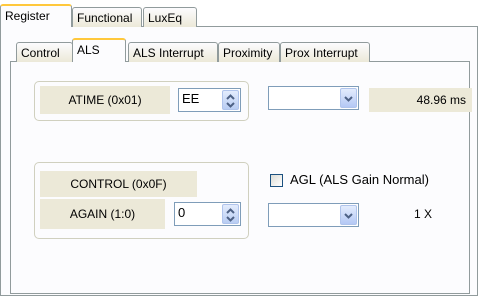 The height and width of the screenshot is (297, 480). What do you see at coordinates (168, 53) in the screenshot?
I see `tab-als-interrupt-label: ALS Interrupt` at bounding box center [168, 53].